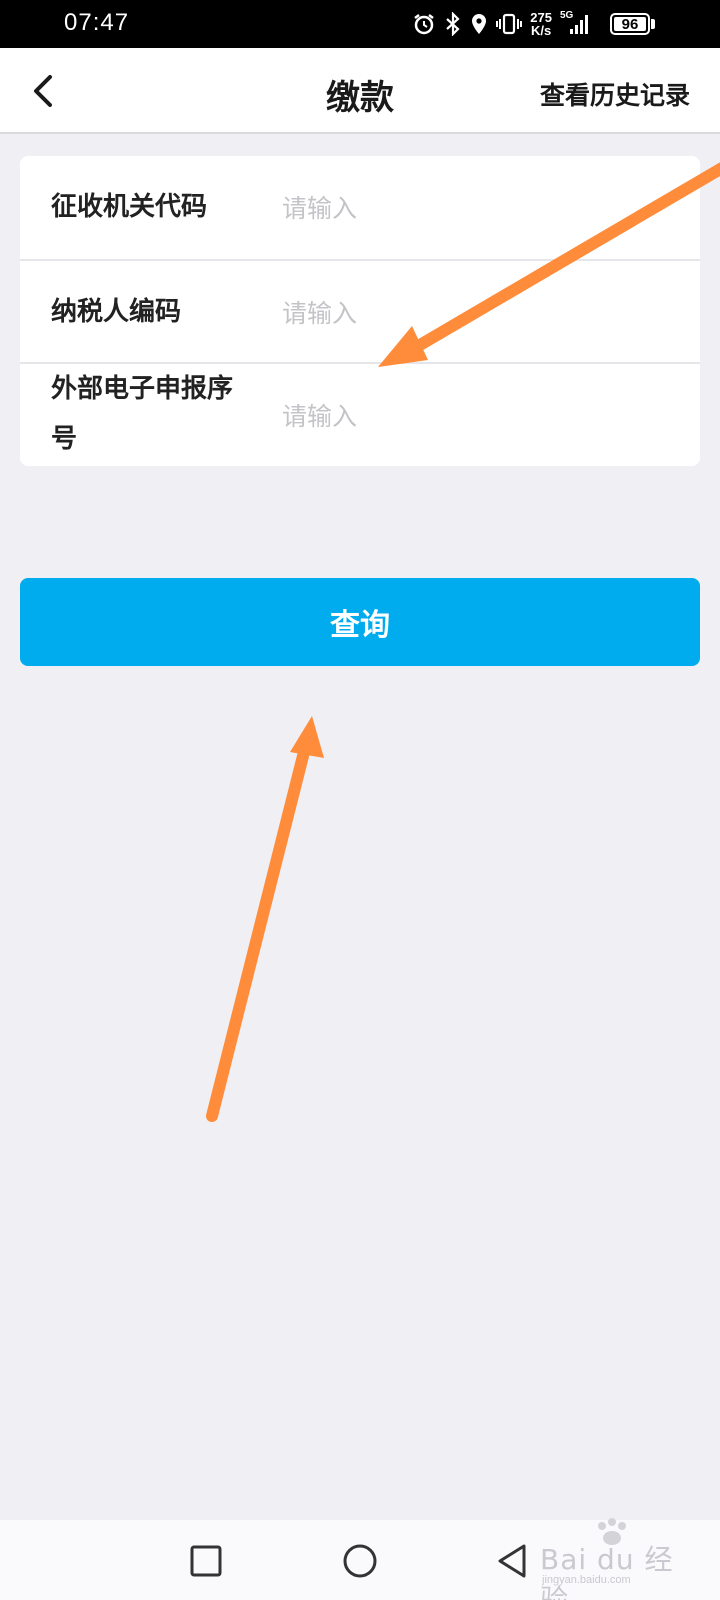  What do you see at coordinates (576, 23) in the screenshot?
I see `signal-icon: 5G` at bounding box center [576, 23].